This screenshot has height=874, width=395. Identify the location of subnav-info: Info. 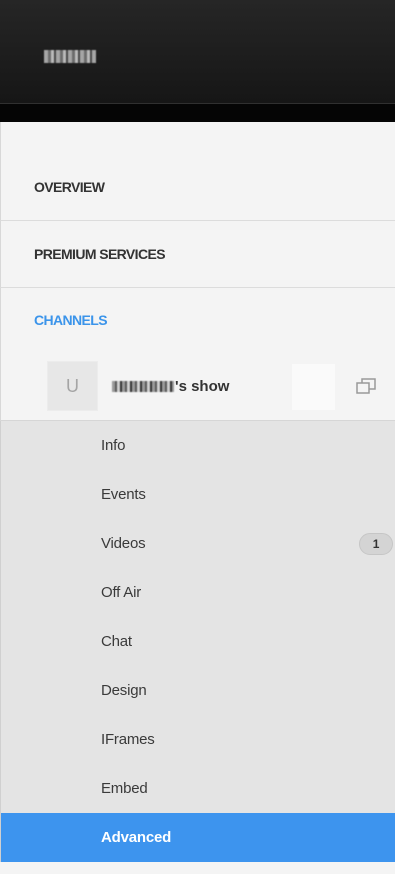
(198, 445).